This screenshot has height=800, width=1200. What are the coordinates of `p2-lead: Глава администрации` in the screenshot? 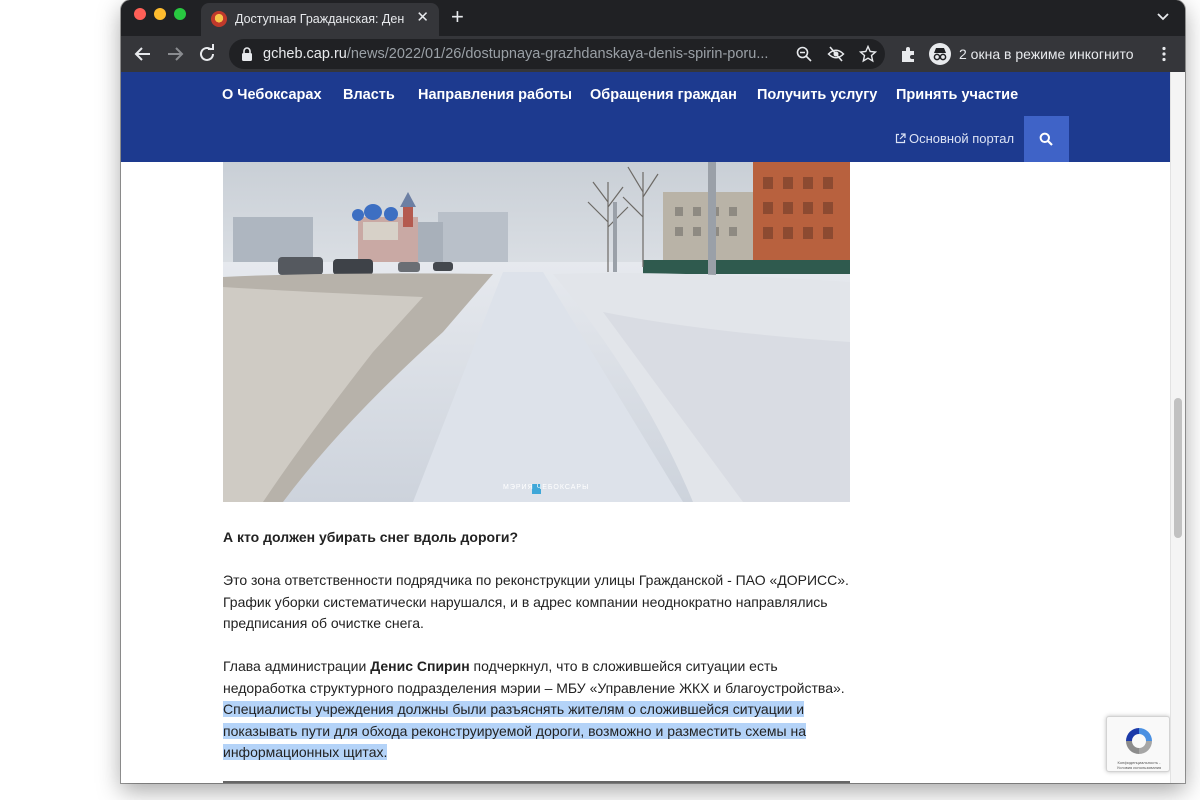 It's located at (297, 666).